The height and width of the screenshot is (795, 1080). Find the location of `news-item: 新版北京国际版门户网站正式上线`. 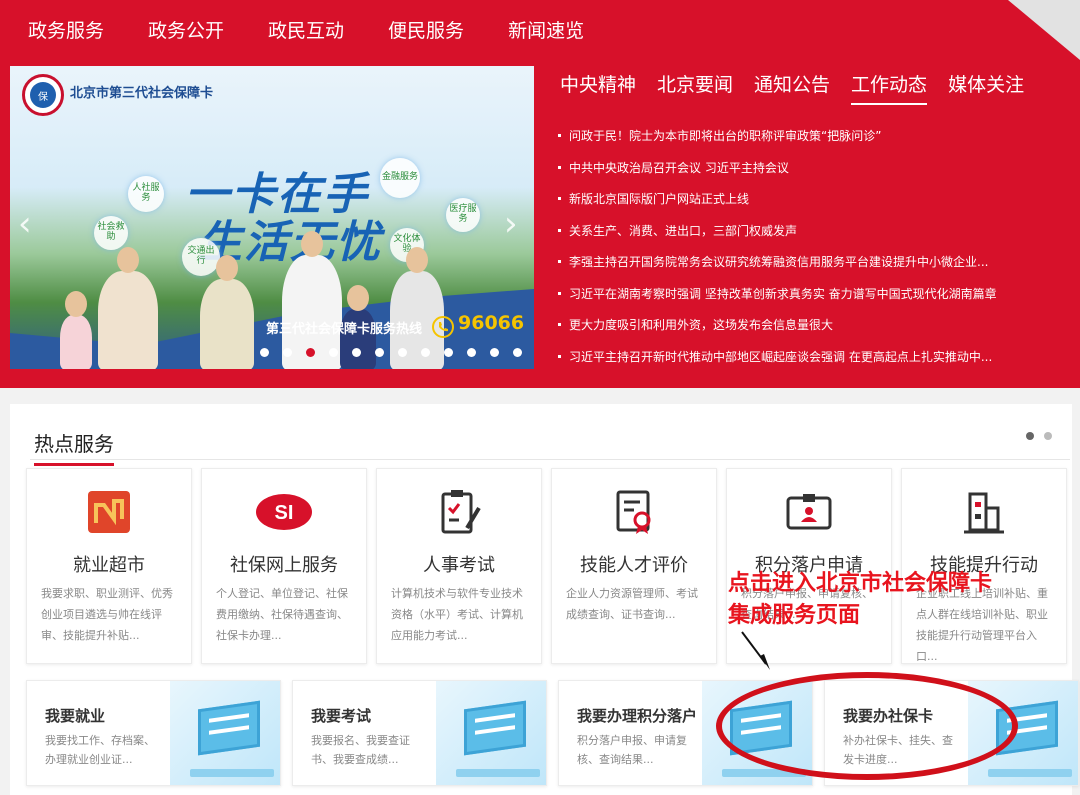

news-item: 新版北京国际版门户网站正式上线 is located at coordinates (808, 199).